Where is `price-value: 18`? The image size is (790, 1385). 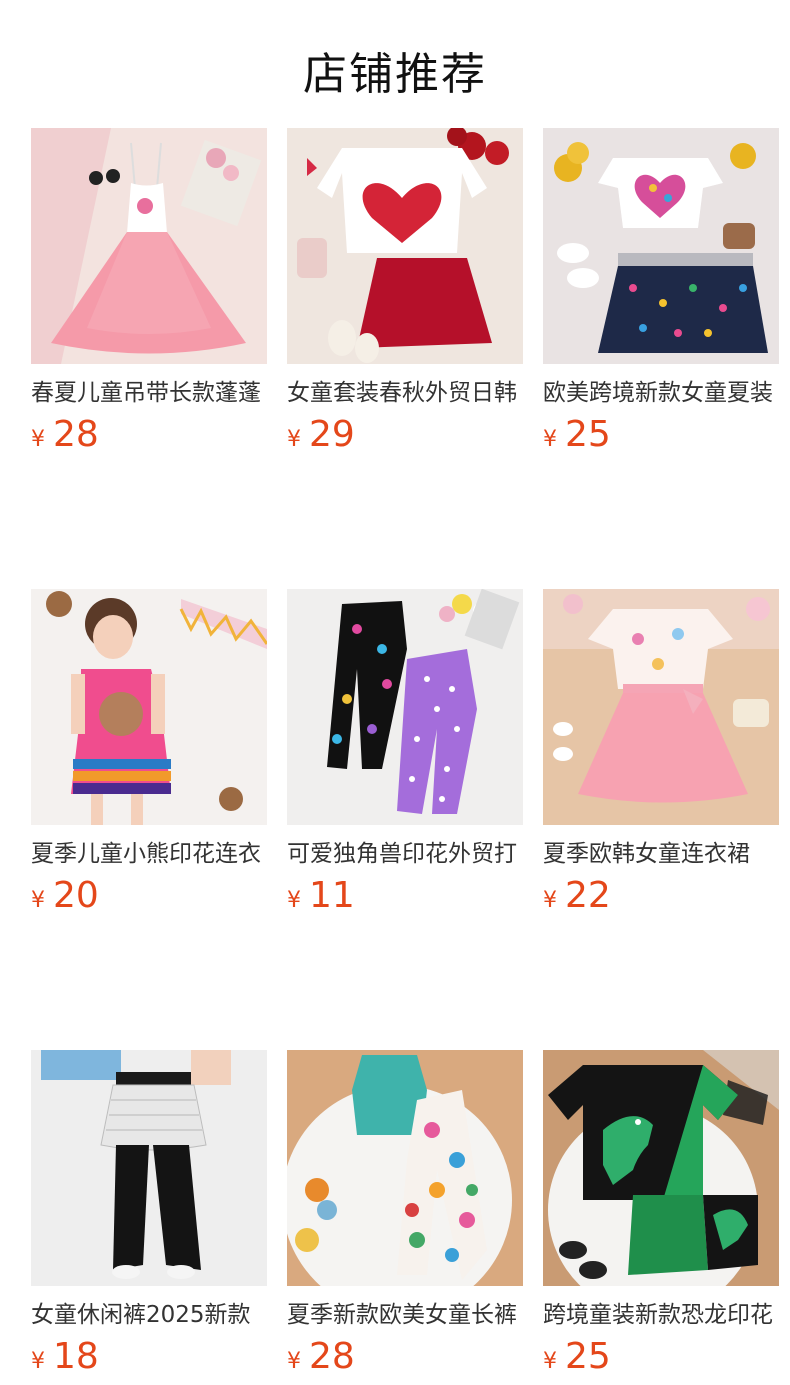 price-value: 18 is located at coordinates (76, 1356).